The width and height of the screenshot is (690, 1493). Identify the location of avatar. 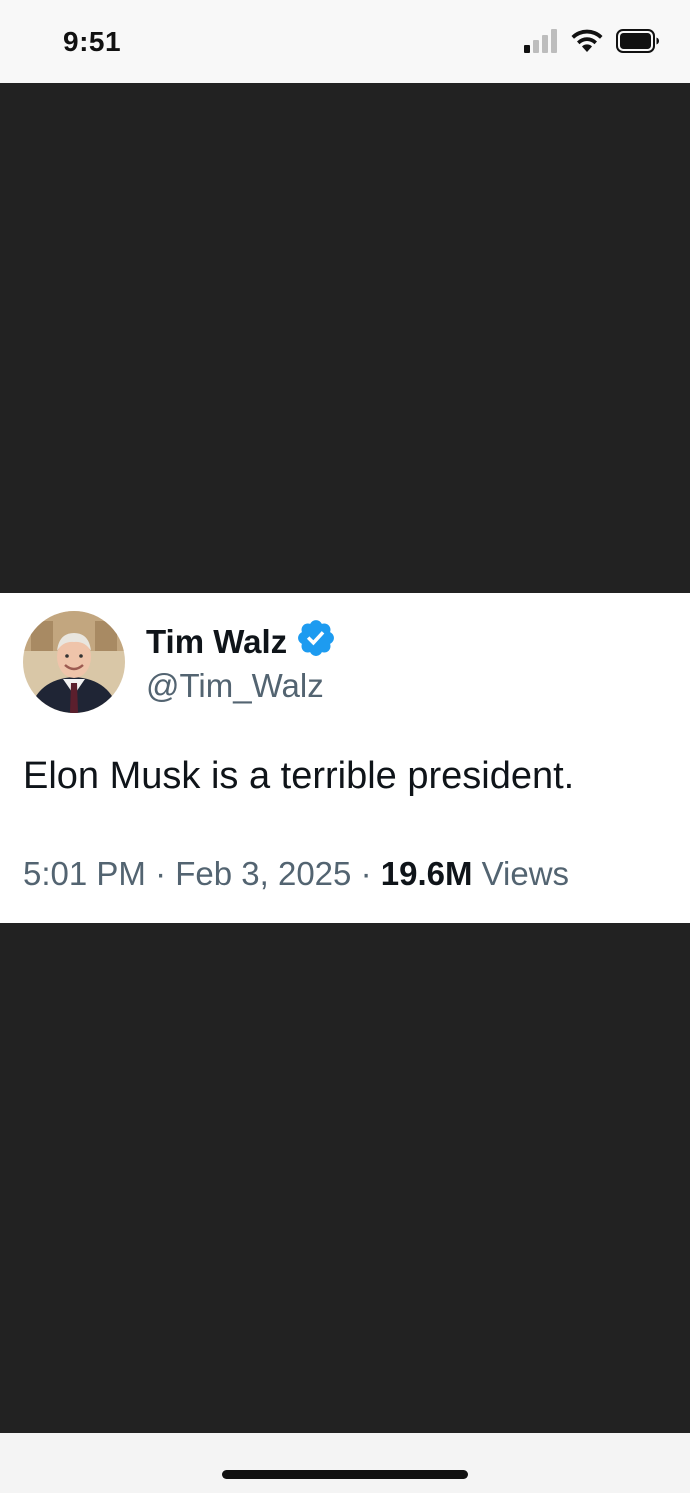
(74, 662).